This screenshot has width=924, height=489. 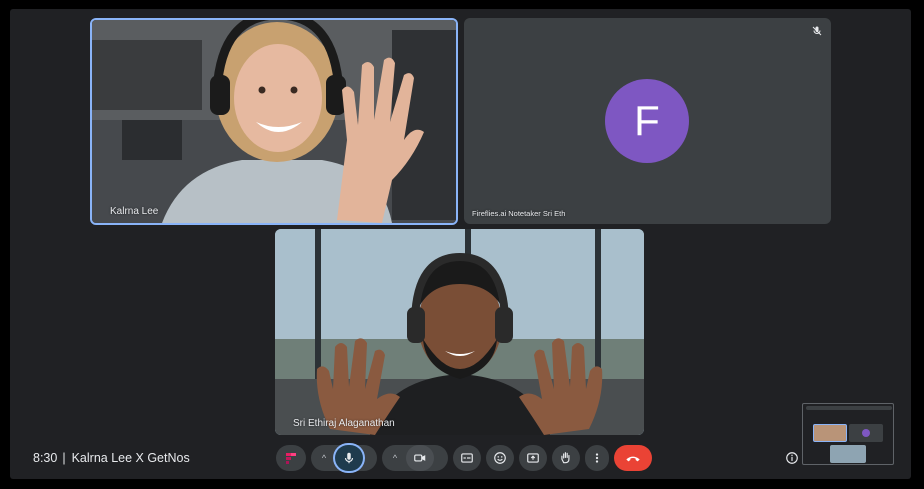 I want to click on meeting-info: 8:30 | Kalrna Lee X GetNos, so click(x=111, y=458).